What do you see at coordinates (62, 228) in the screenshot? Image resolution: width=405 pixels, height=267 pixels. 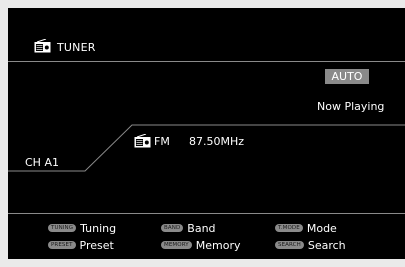 I see `tuning-key-icon: TUNING` at bounding box center [62, 228].